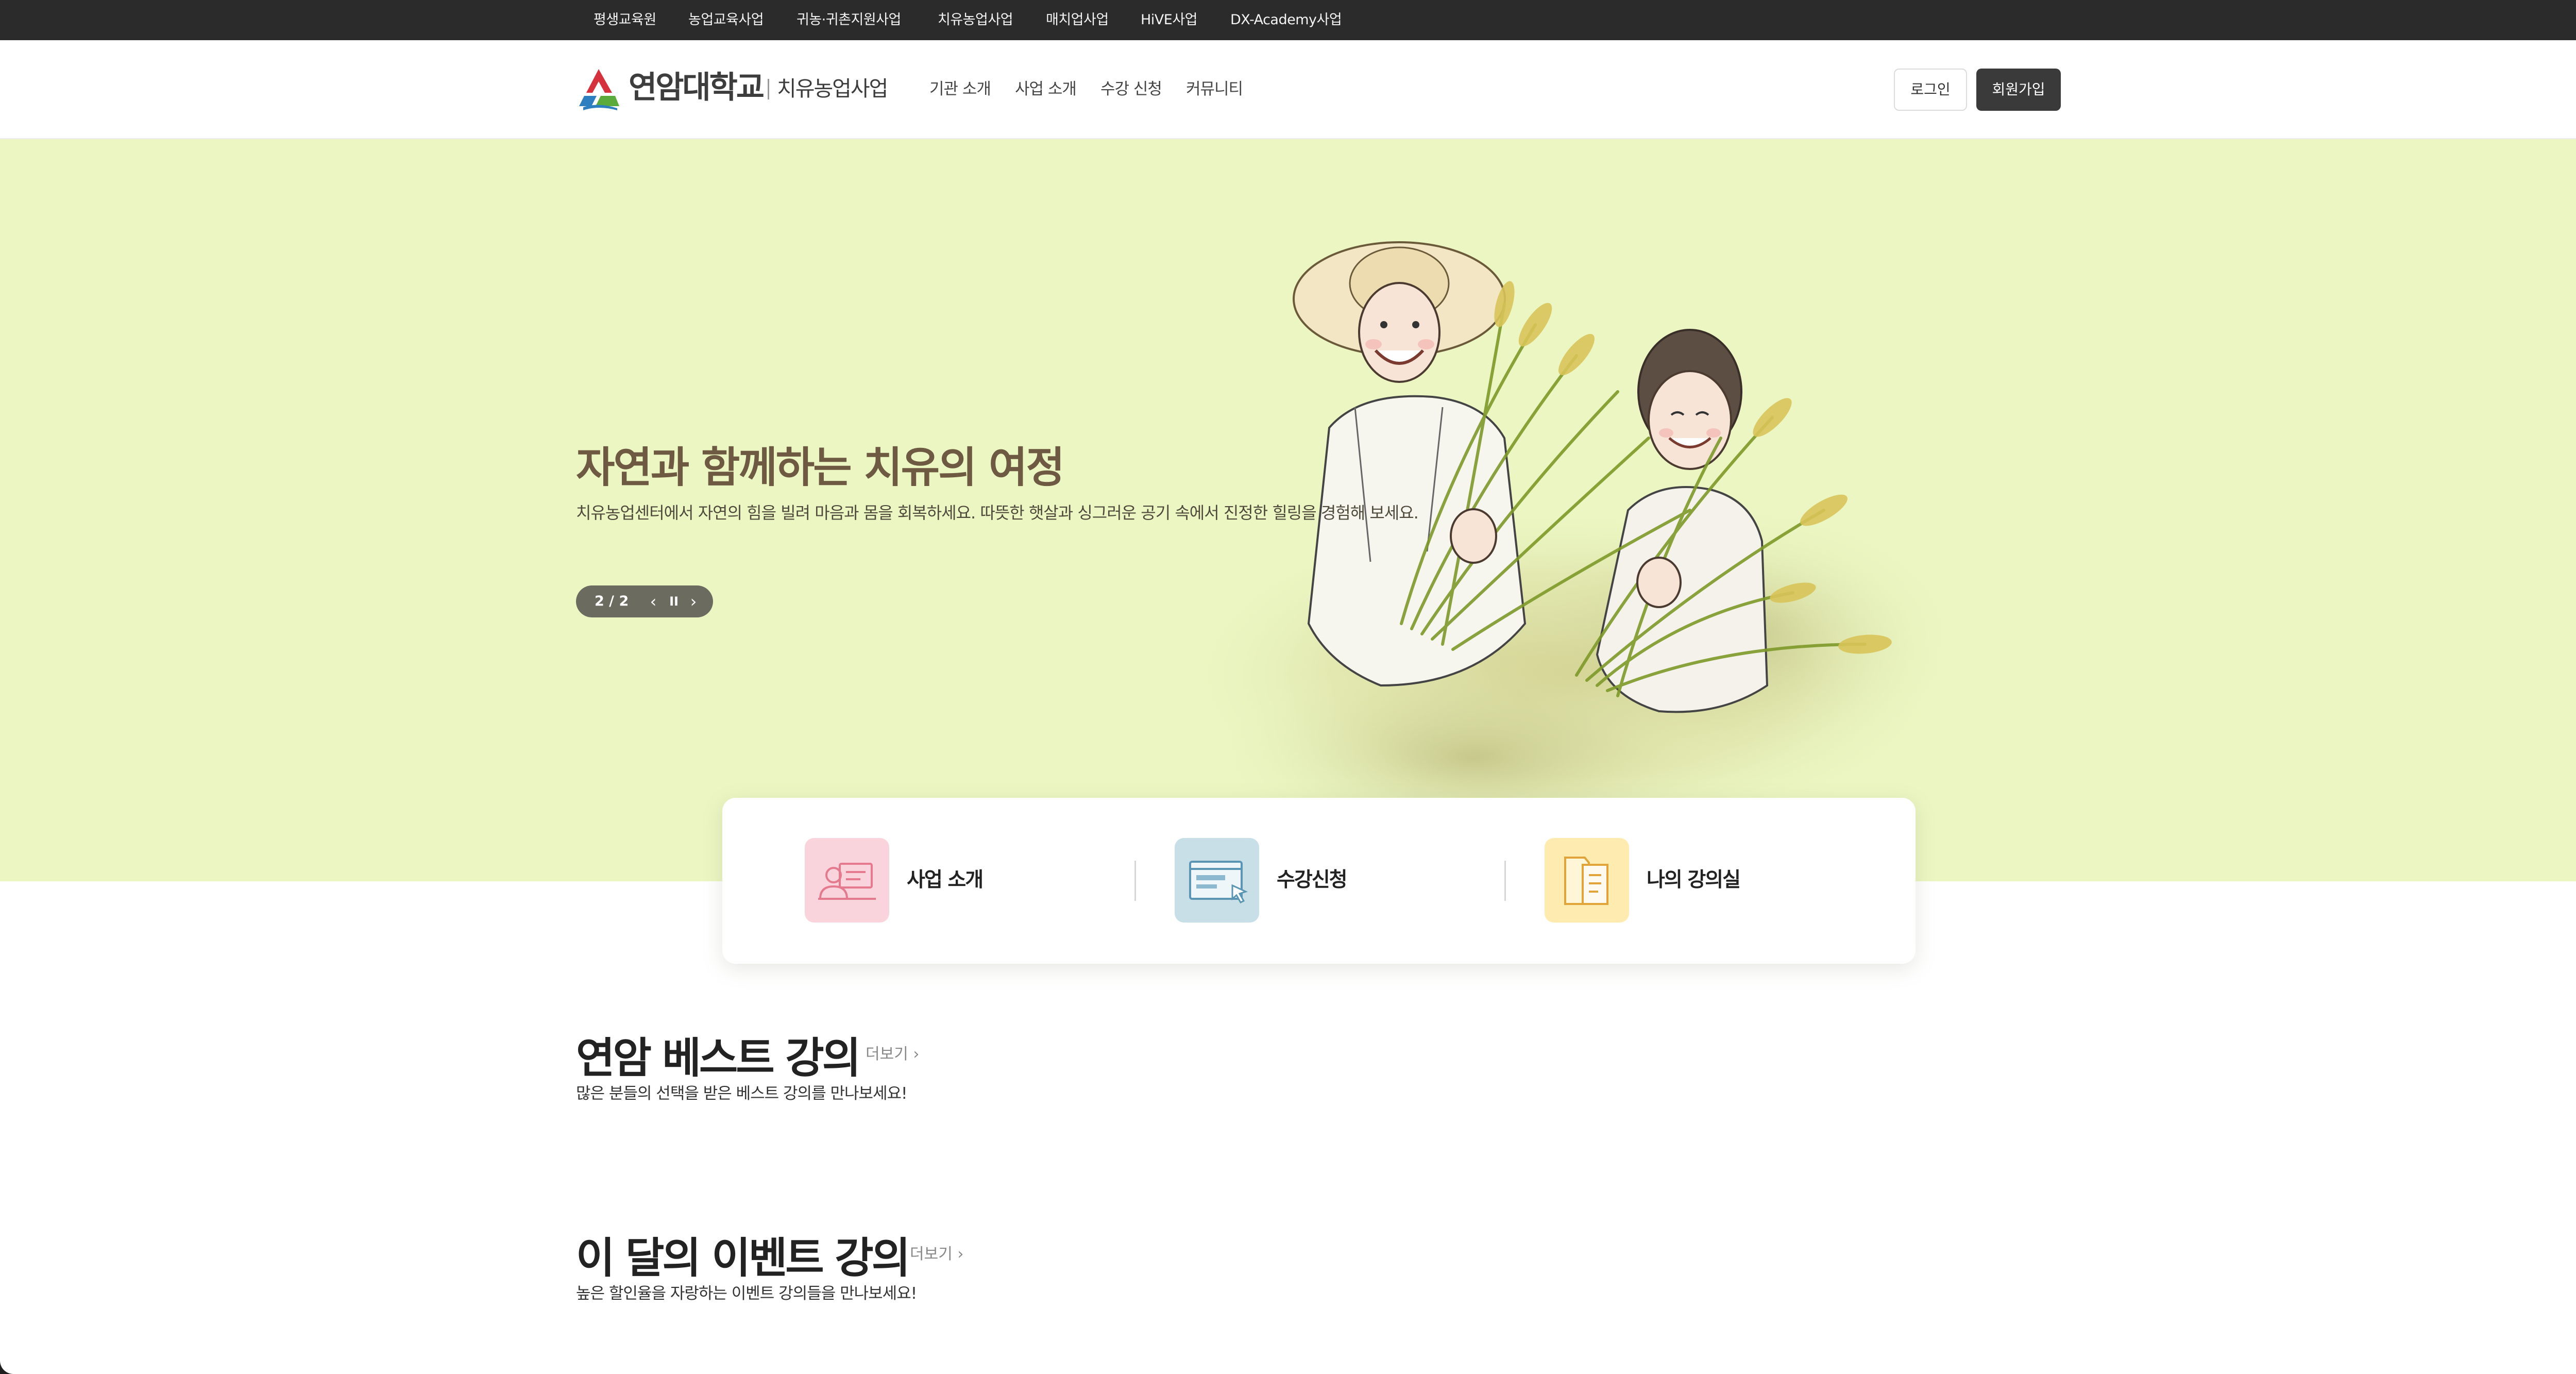 Image resolution: width=2576 pixels, height=1374 pixels. Describe the element at coordinates (832, 88) in the screenshot. I see `logo-program-name: 치유농업사업` at that location.